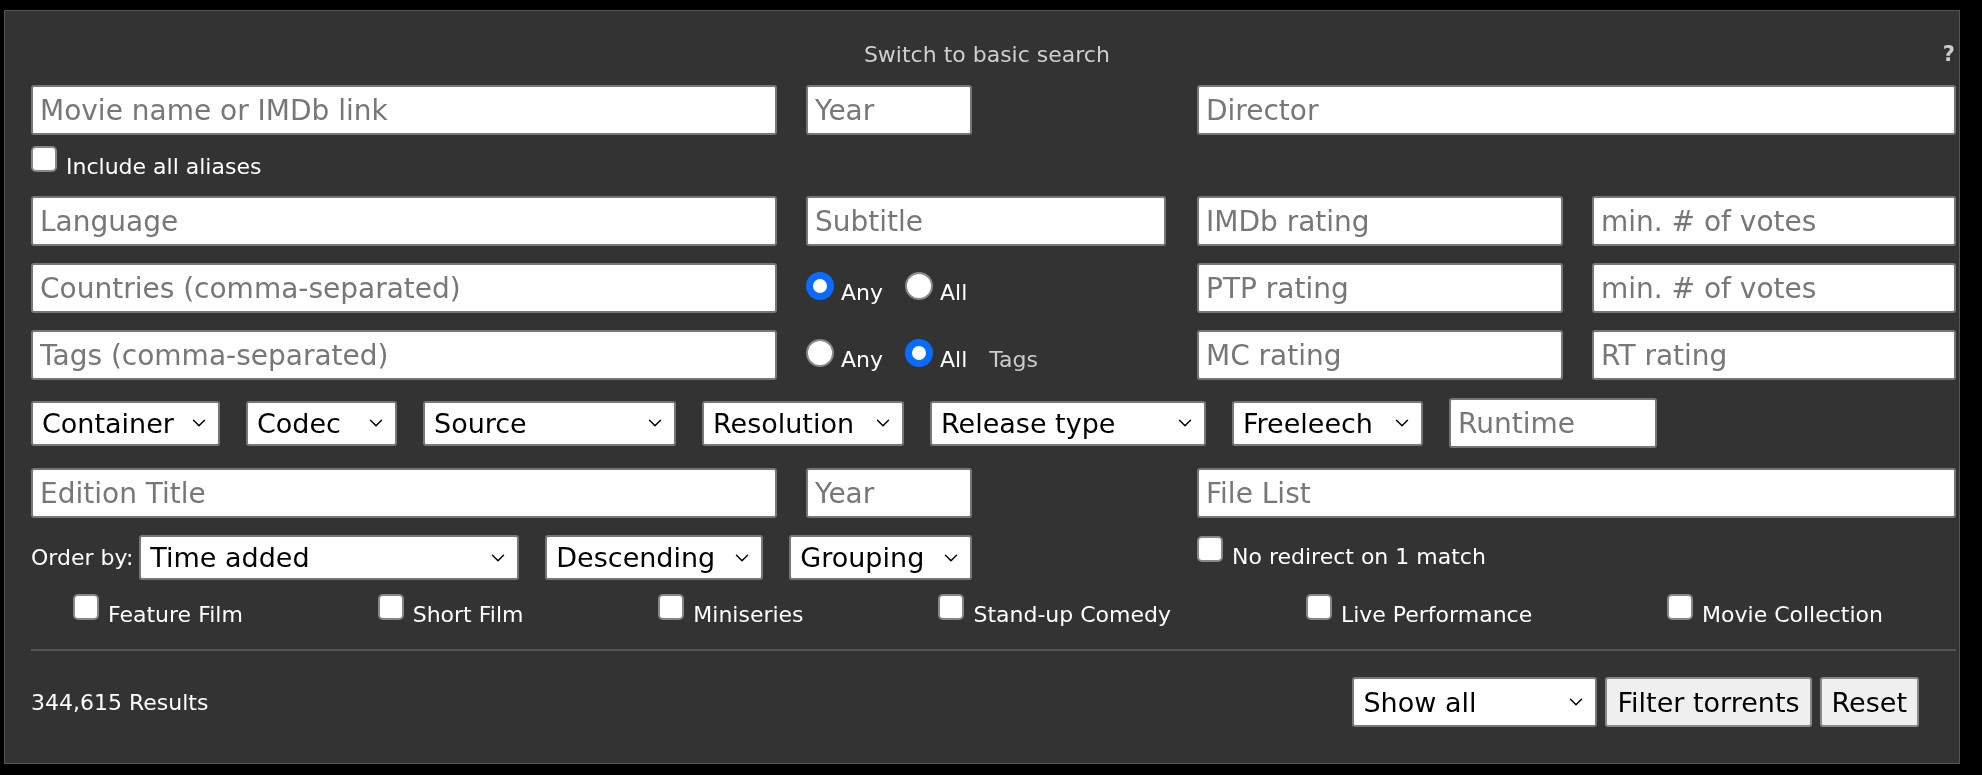  I want to click on countries-field: Countries (comma-separated), so click(404, 288).